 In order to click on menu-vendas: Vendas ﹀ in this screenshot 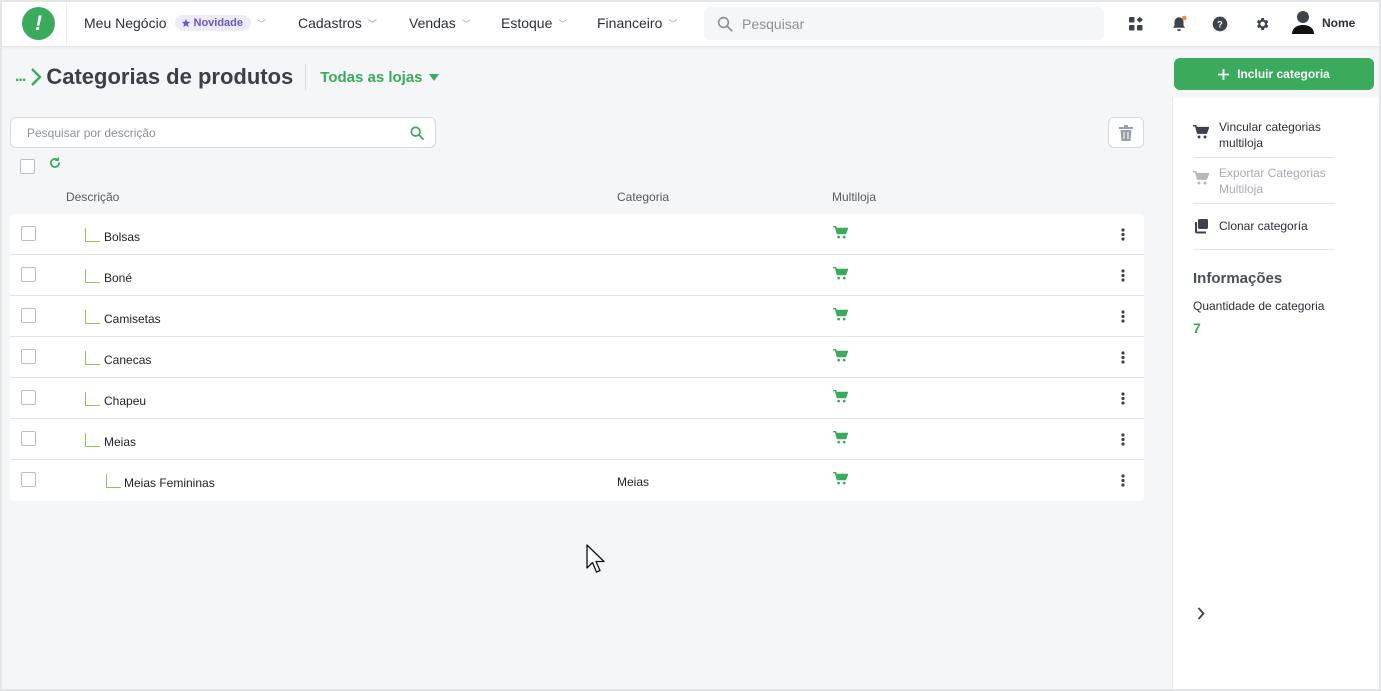, I will do `click(440, 23)`.